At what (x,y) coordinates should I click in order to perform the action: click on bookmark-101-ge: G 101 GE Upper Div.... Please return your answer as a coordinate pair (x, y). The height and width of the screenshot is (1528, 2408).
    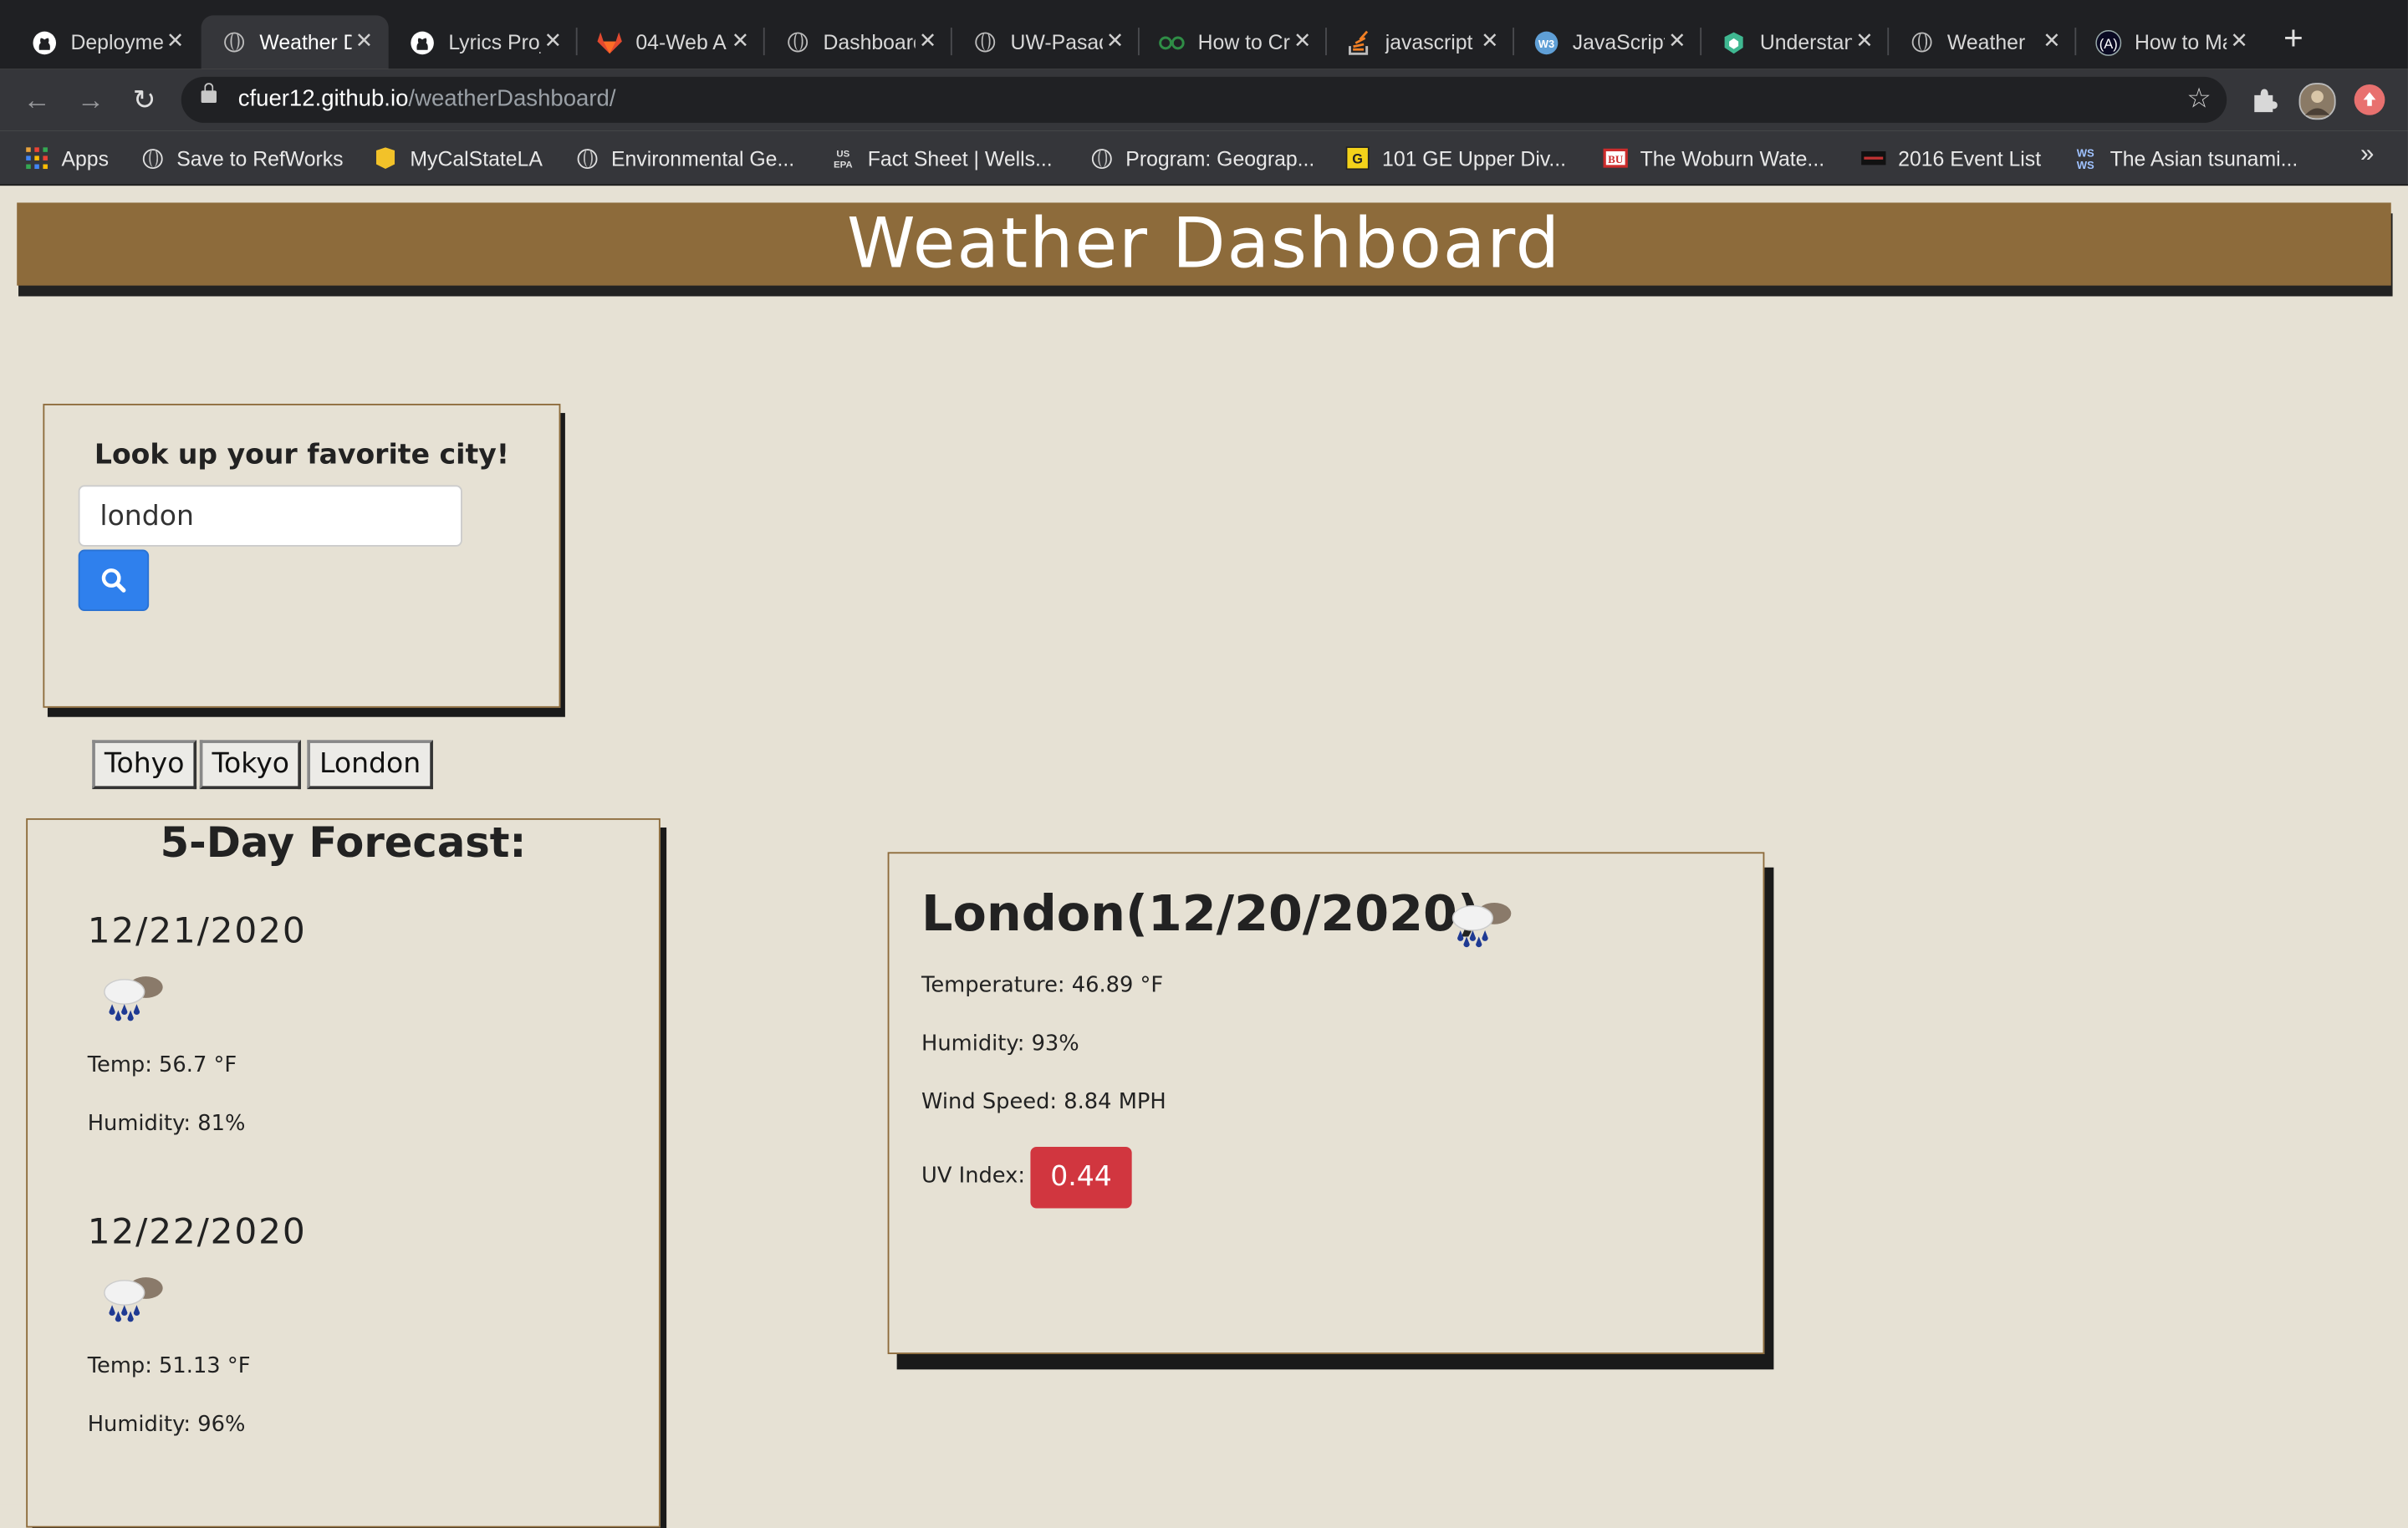
    Looking at the image, I should click on (1455, 158).